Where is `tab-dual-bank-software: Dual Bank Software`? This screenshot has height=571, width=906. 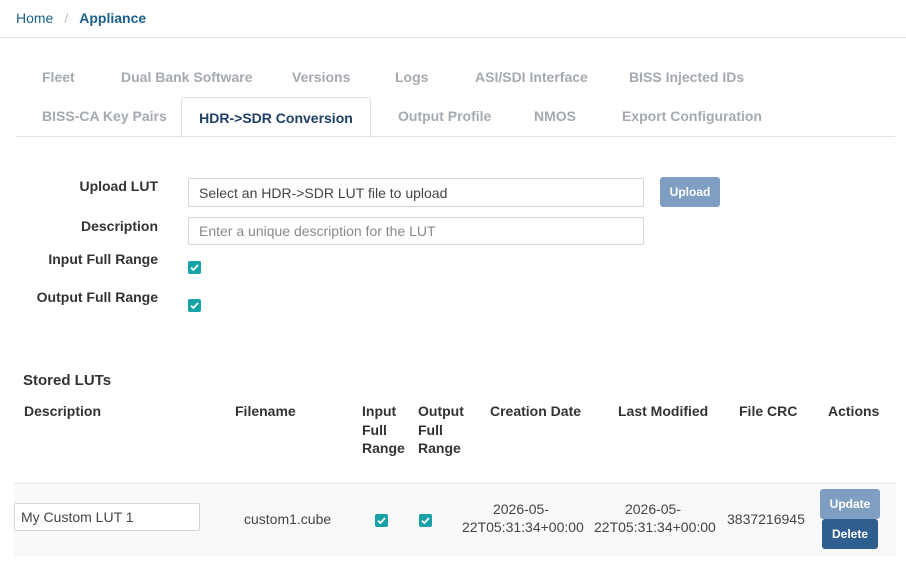 tab-dual-bank-software: Dual Bank Software is located at coordinates (186, 77).